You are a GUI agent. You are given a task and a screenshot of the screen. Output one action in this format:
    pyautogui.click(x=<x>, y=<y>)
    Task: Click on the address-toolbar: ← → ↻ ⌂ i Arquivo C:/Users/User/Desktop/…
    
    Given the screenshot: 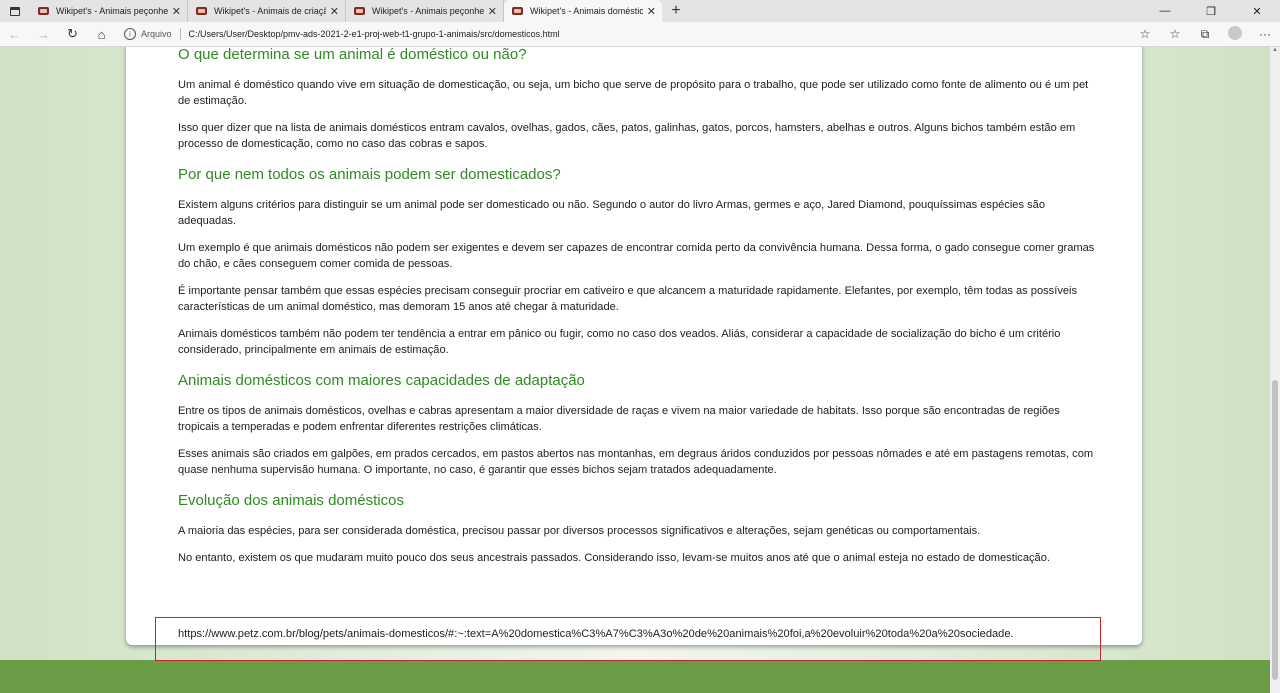 What is the action you would take?
    pyautogui.click(x=640, y=34)
    